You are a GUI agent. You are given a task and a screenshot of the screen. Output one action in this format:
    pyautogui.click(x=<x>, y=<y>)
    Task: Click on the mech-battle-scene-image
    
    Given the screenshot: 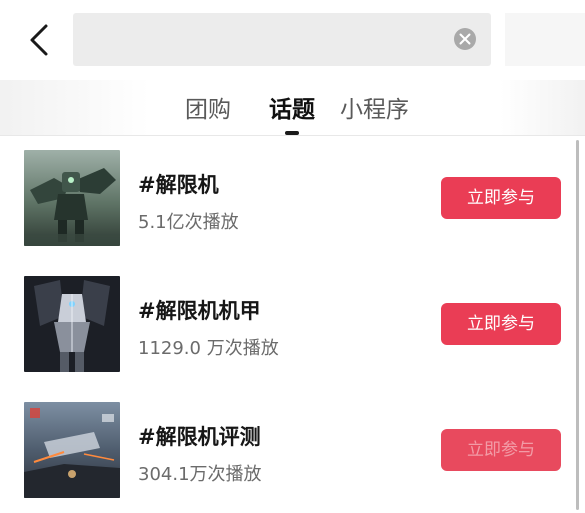 What is the action you would take?
    pyautogui.click(x=72, y=450)
    